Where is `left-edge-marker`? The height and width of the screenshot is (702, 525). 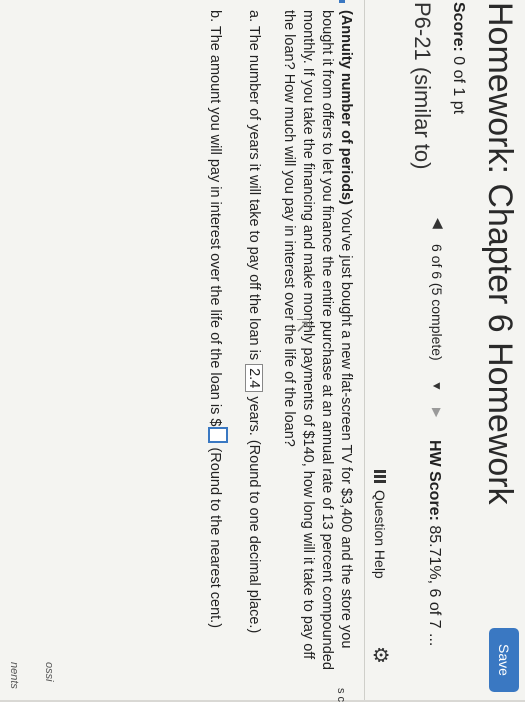 left-edge-marker is located at coordinates (342, 1).